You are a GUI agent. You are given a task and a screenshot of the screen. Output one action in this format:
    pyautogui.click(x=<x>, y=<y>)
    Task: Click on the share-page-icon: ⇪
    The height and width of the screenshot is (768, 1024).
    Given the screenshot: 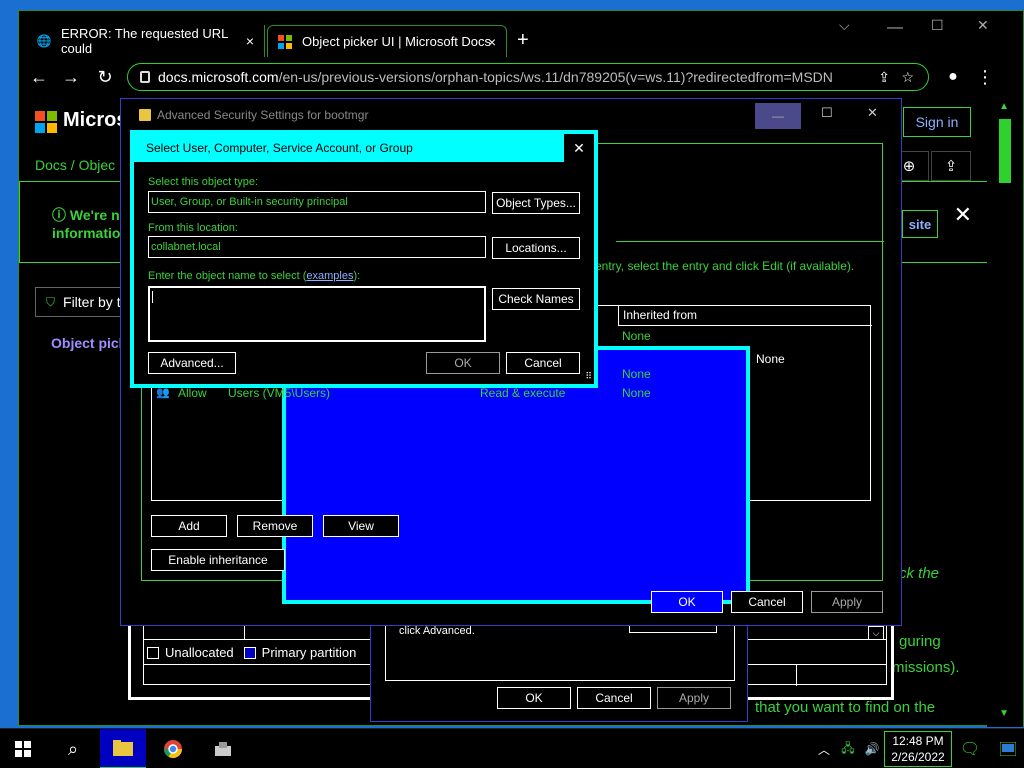 What is the action you would take?
    pyautogui.click(x=951, y=166)
    